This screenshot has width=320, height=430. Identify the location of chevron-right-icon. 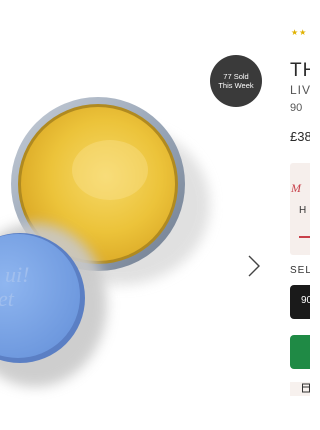
(254, 266).